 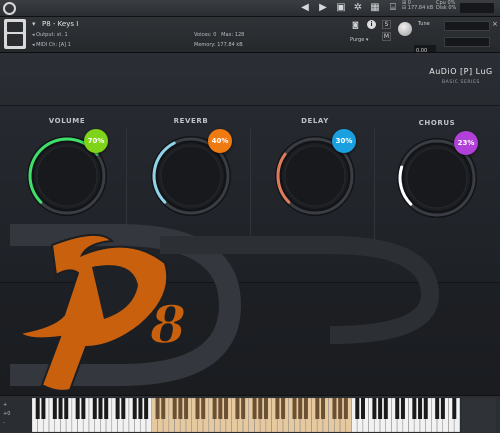 What do you see at coordinates (6, 414) in the screenshot?
I see `octave-controls: + +0 -` at bounding box center [6, 414].